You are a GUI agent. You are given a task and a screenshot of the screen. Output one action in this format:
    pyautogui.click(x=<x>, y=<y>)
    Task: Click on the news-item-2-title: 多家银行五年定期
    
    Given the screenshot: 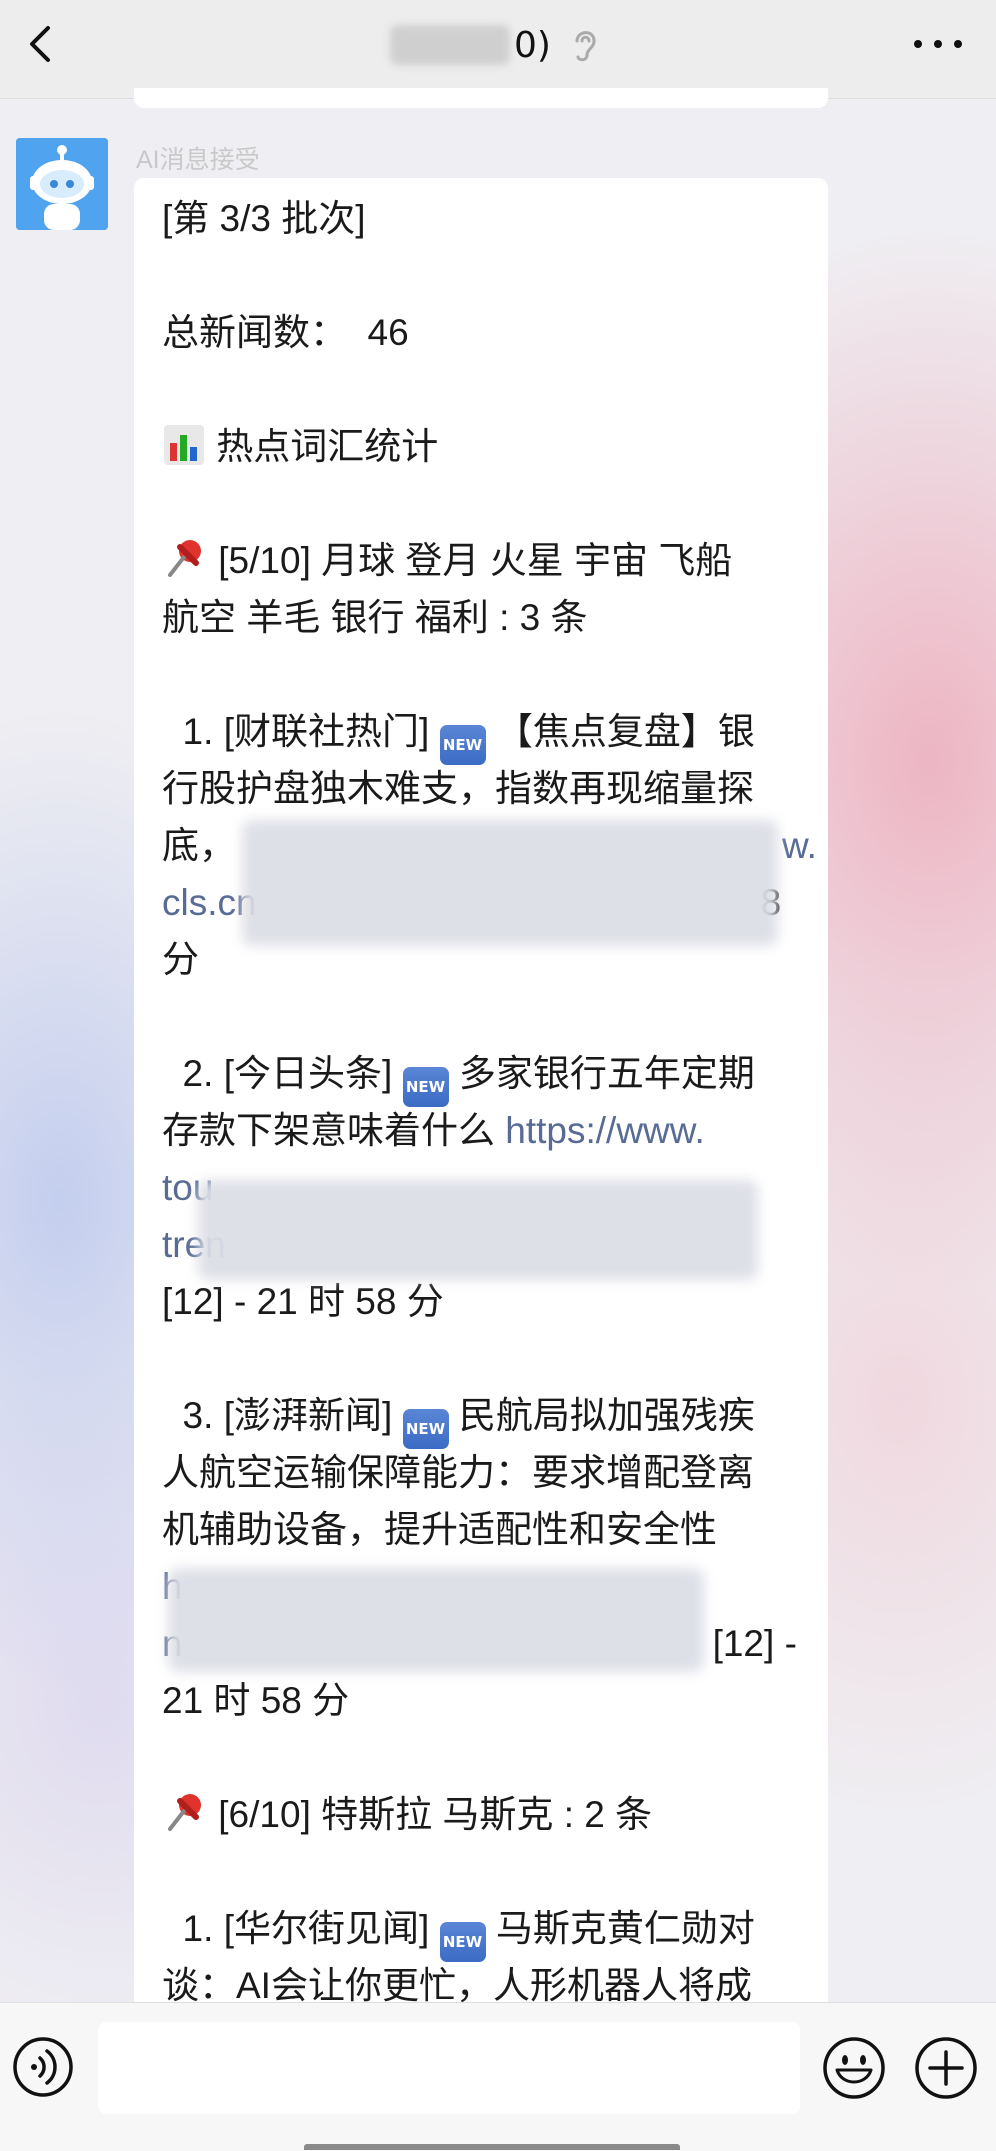 What is the action you would take?
    pyautogui.click(x=601, y=1073)
    